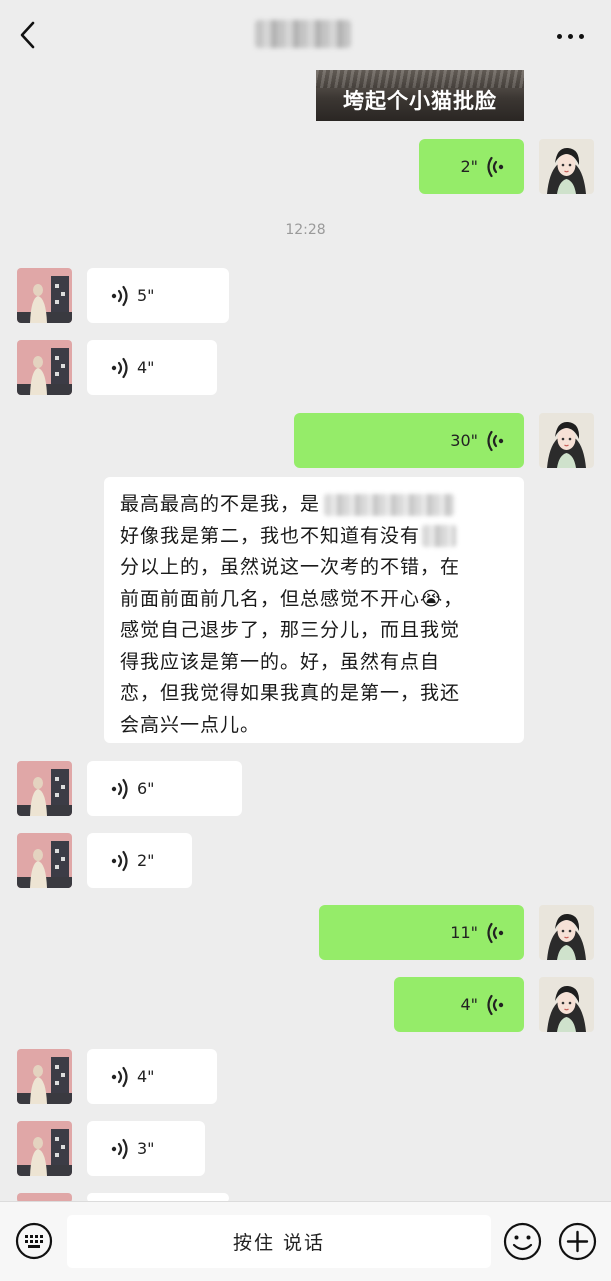  I want to click on voice-duration: 3", so click(146, 1148).